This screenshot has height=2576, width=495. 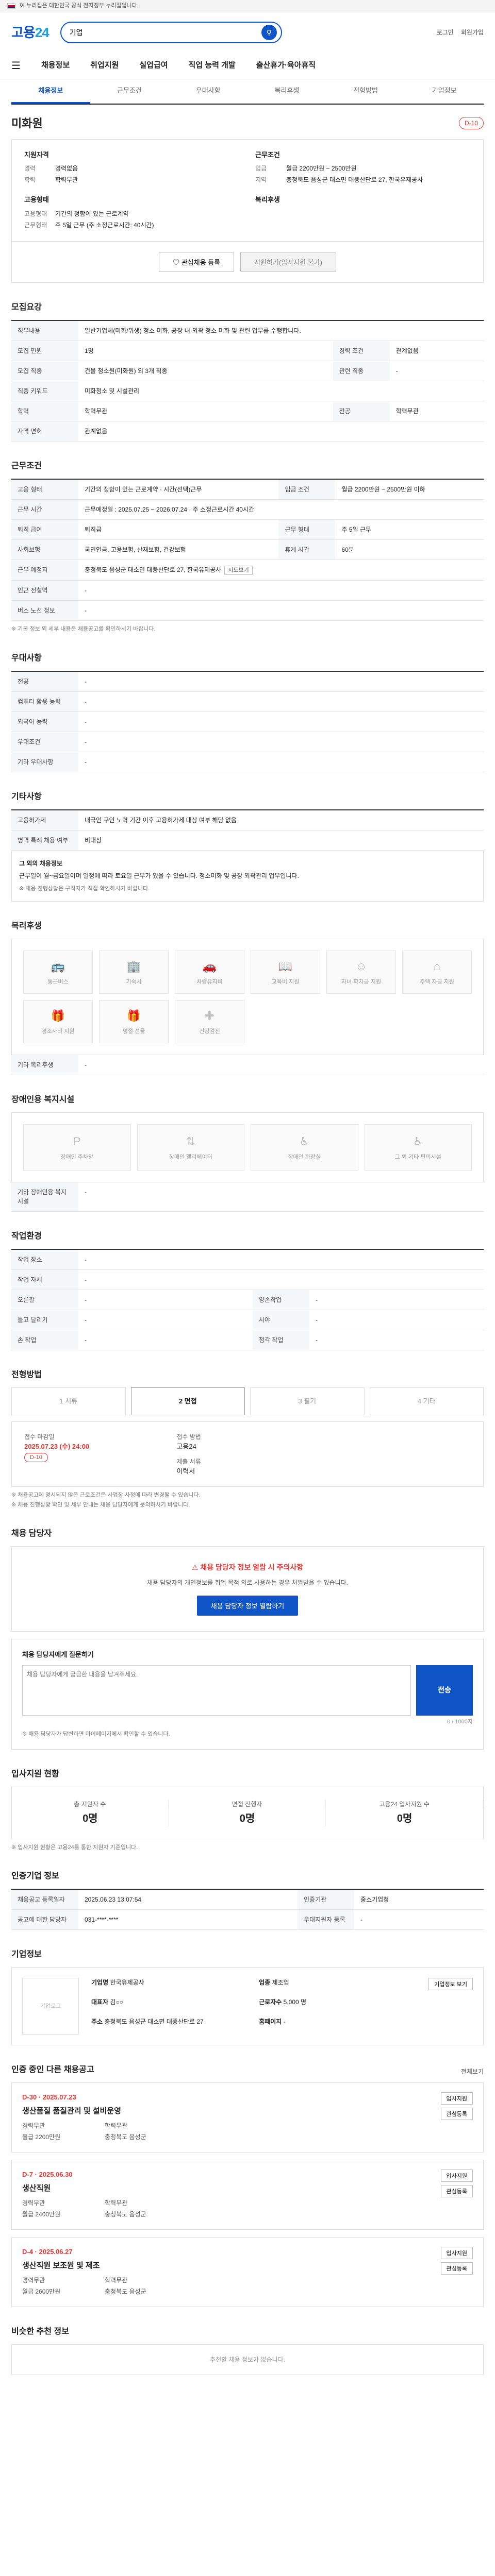 I want to click on detail-tabs: 채용정보 근무조건 우대사항 복리후생 전형방법 기업정보, so click(x=247, y=92).